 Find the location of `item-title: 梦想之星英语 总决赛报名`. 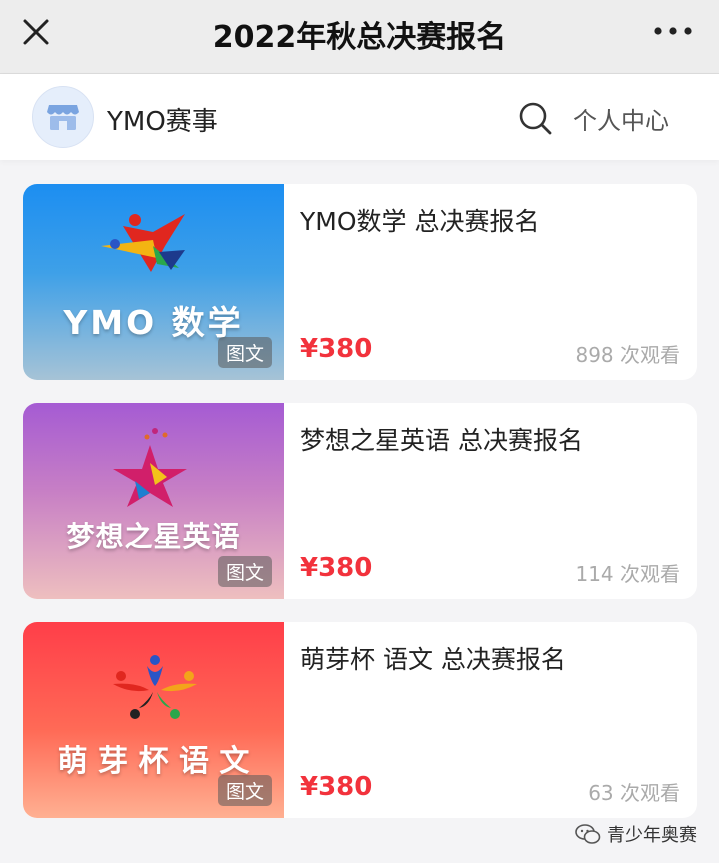

item-title: 梦想之星英语 总决赛报名 is located at coordinates (441, 440).